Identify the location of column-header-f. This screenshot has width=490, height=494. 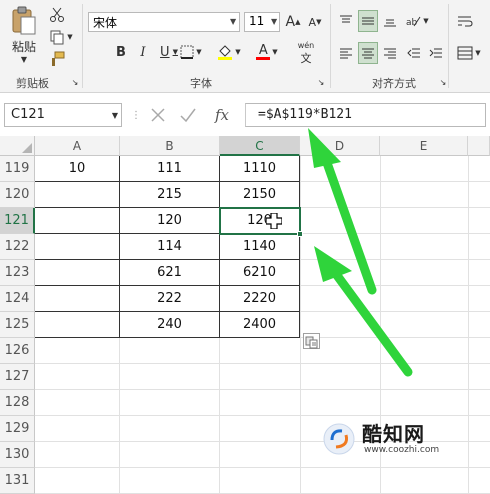
(479, 146).